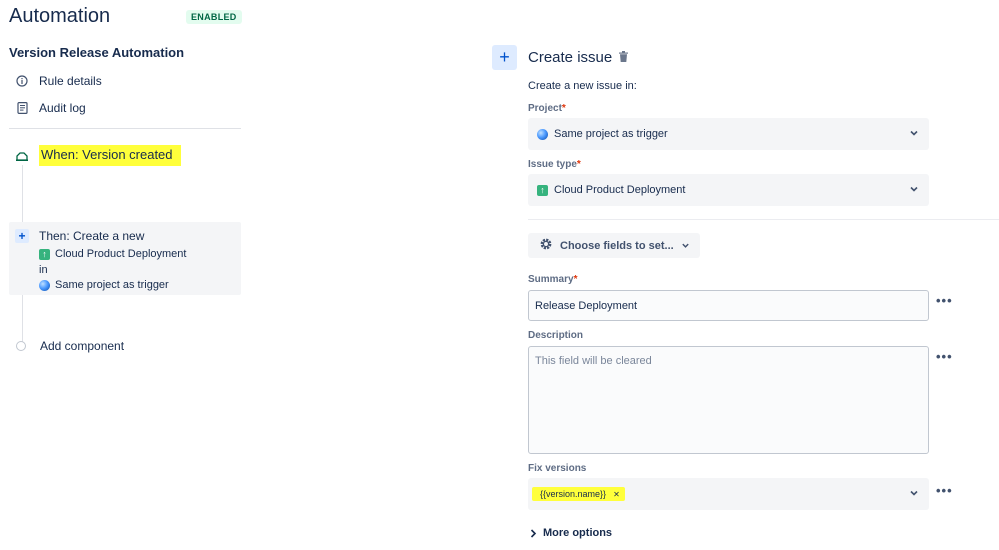 The height and width of the screenshot is (550, 999). I want to click on more-options-toggle: More options, so click(571, 533).